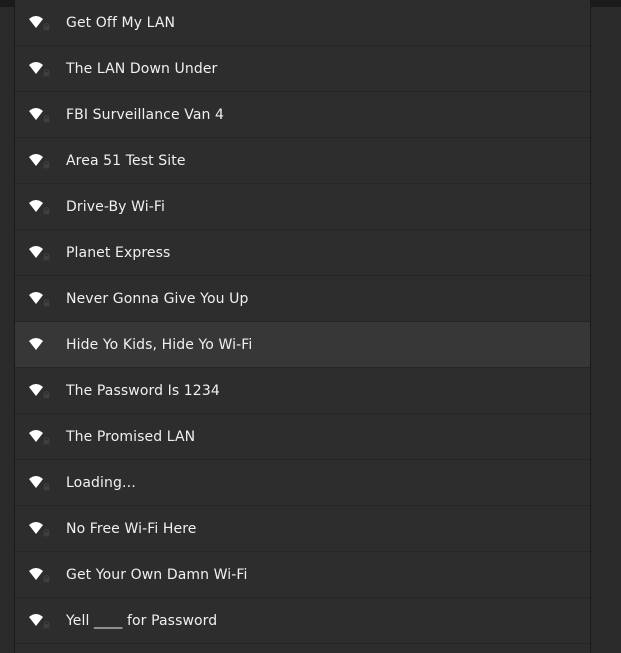 The image size is (621, 653). Describe the element at coordinates (302, 345) in the screenshot. I see `network-row-selected: Hide Yo Kids, Hide Yo Wi-Fi` at that location.